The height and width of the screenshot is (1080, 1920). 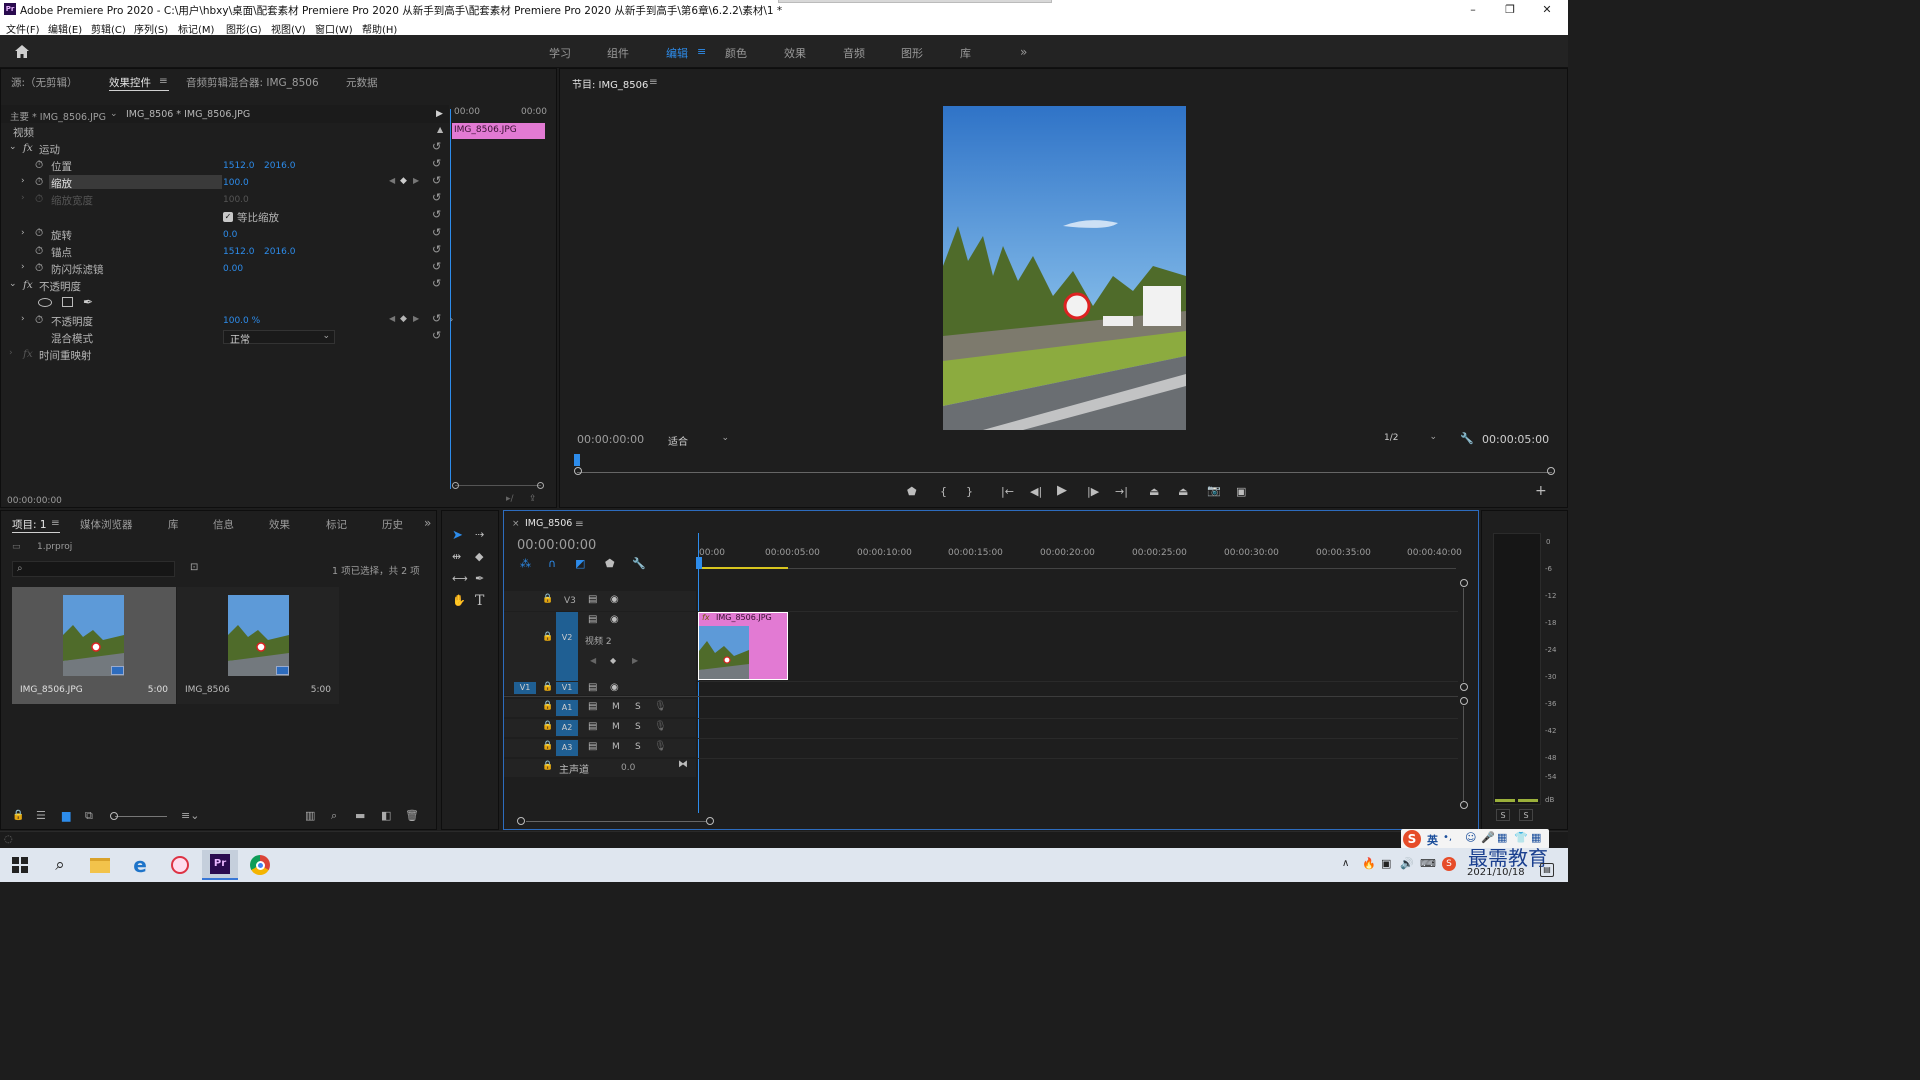 I want to click on go-to-out-icon: →|, so click(x=1121, y=491).